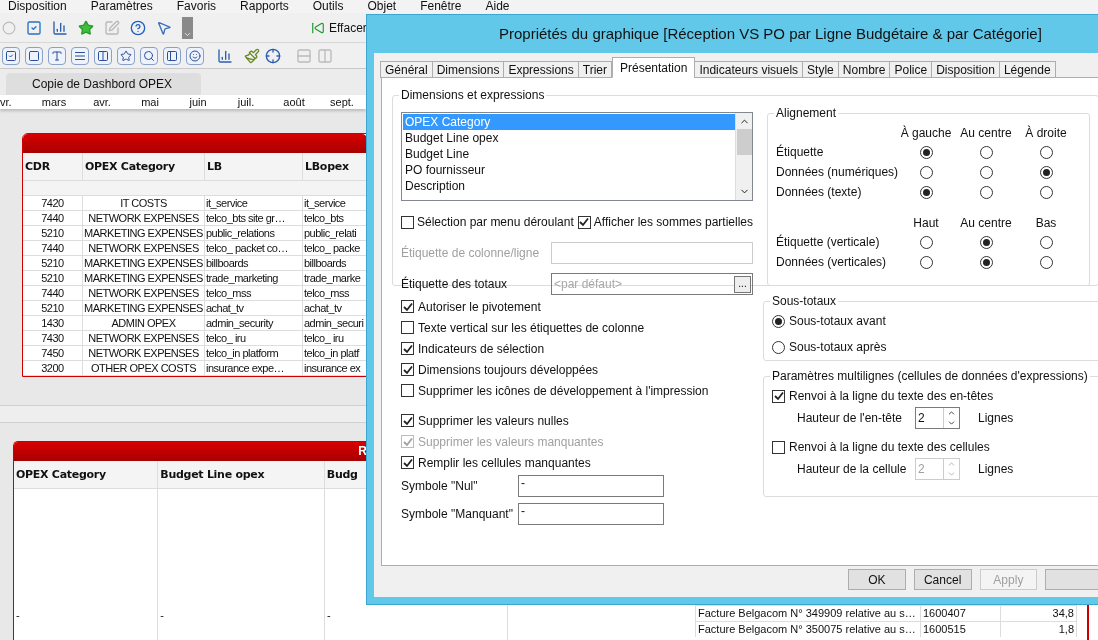  What do you see at coordinates (254, 166) in the screenshot?
I see `column-header: LB` at bounding box center [254, 166].